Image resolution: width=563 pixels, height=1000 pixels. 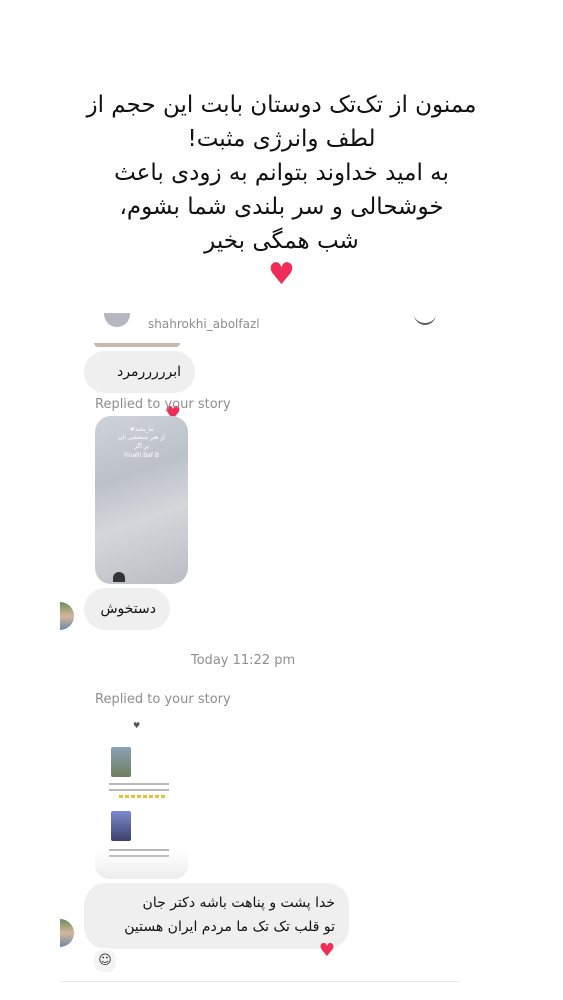 I want to click on message-bubble: ابرررررمرد ♥, so click(x=139, y=387).